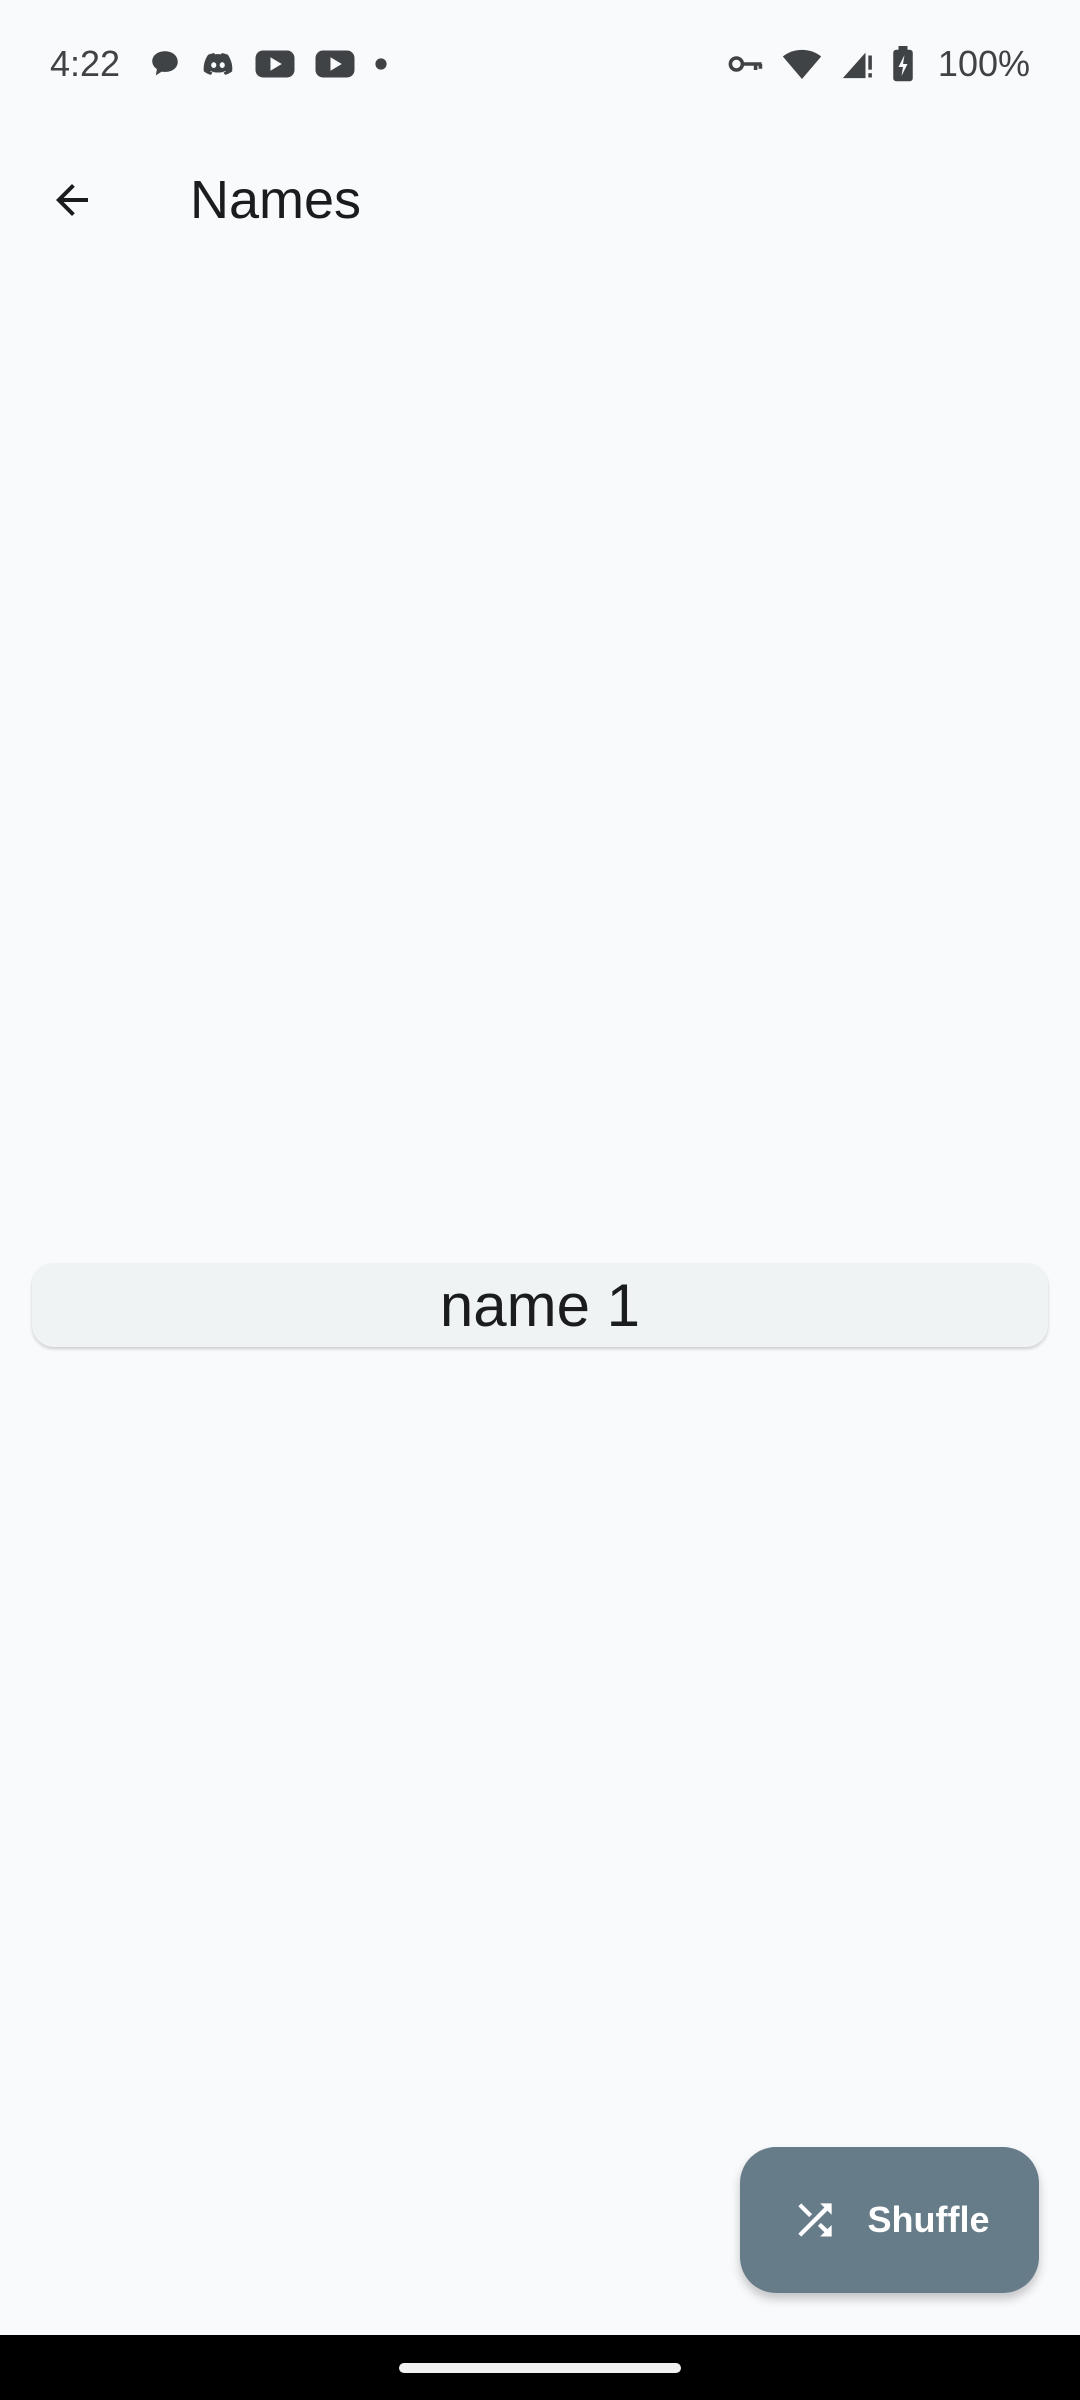 The image size is (1080, 2400). Describe the element at coordinates (802, 64) in the screenshot. I see `wifi-icon` at that location.